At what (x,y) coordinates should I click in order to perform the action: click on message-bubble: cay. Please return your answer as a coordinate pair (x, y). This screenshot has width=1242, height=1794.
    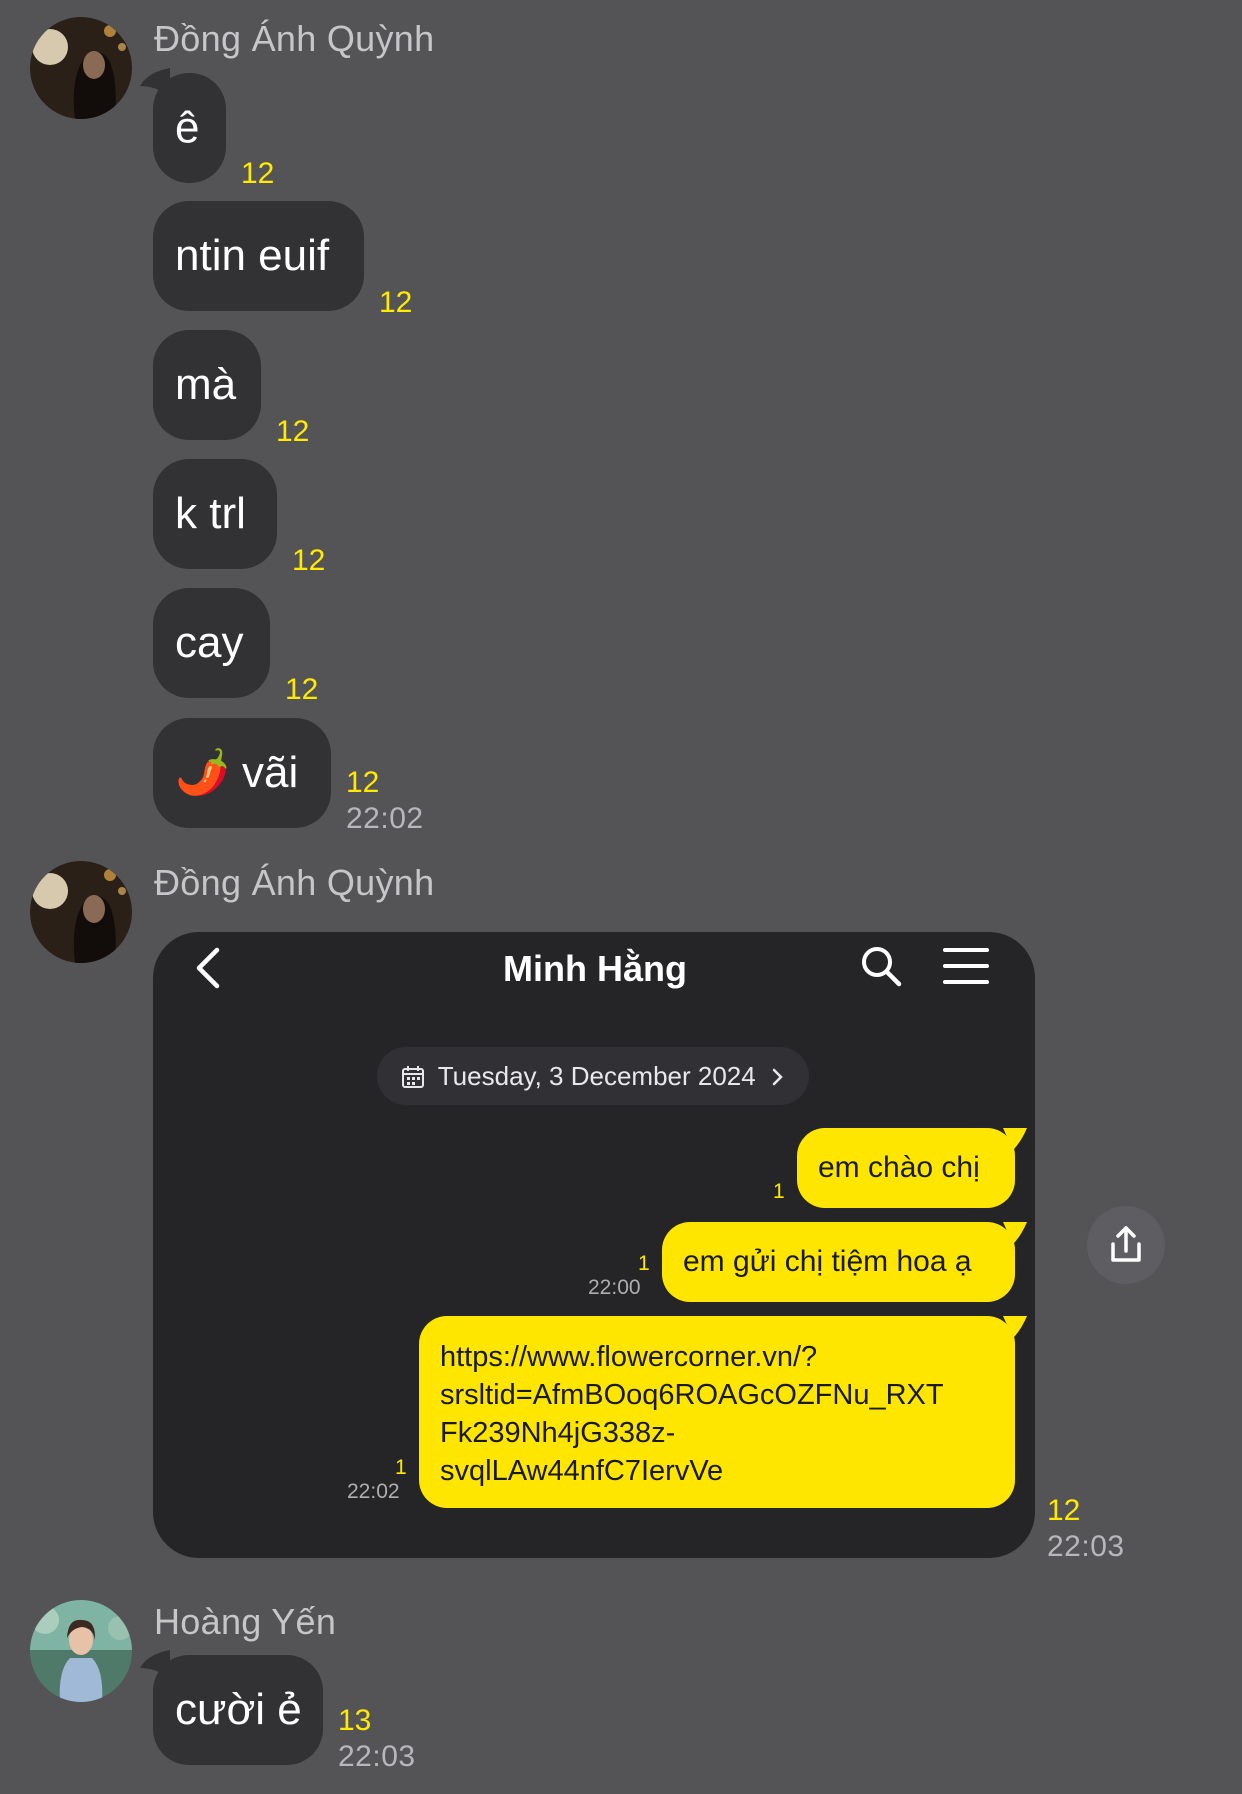
    Looking at the image, I should click on (211, 643).